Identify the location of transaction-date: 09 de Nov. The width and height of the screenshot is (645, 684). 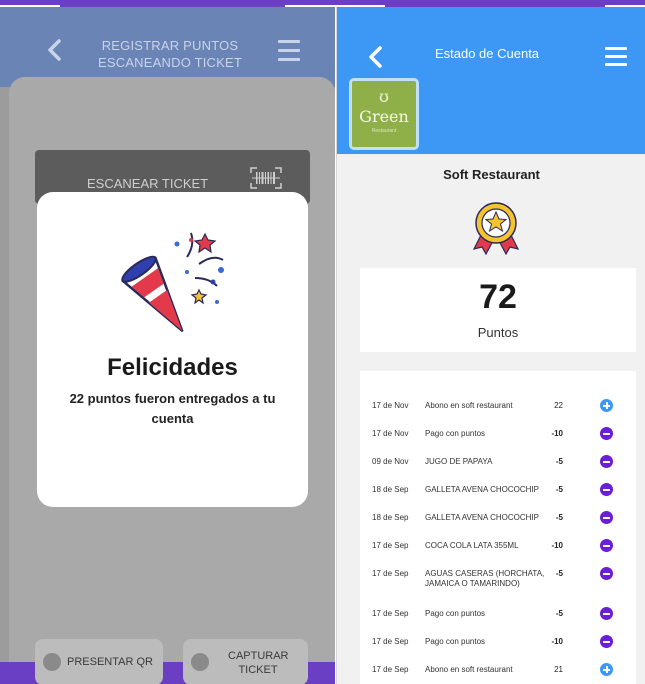
(390, 461).